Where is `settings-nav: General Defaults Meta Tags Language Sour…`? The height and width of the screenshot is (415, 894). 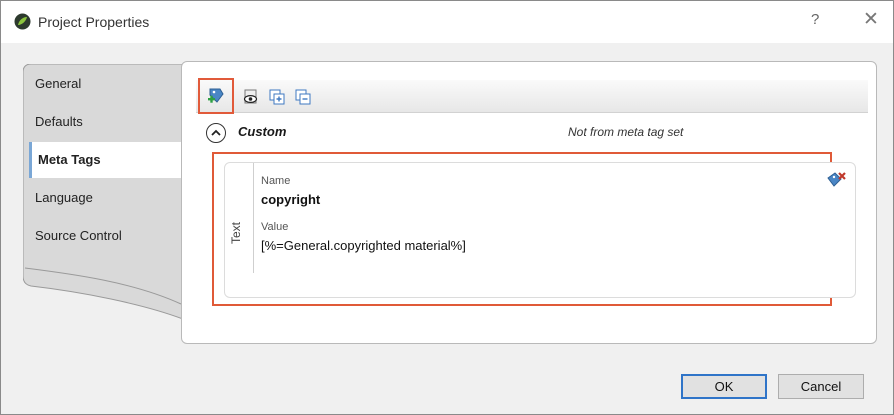 settings-nav: General Defaults Meta Tags Language Sour… is located at coordinates (105, 191).